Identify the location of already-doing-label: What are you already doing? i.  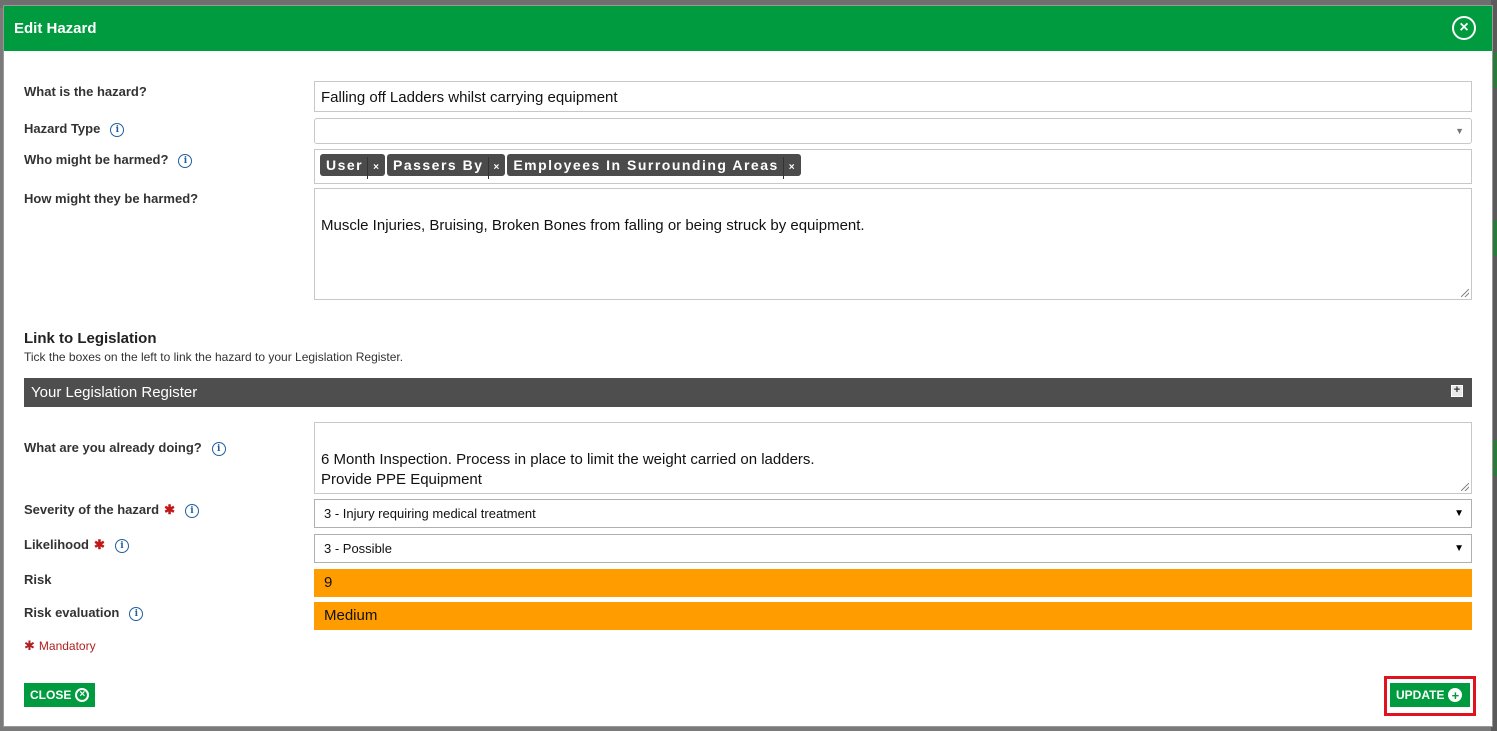
(125, 448).